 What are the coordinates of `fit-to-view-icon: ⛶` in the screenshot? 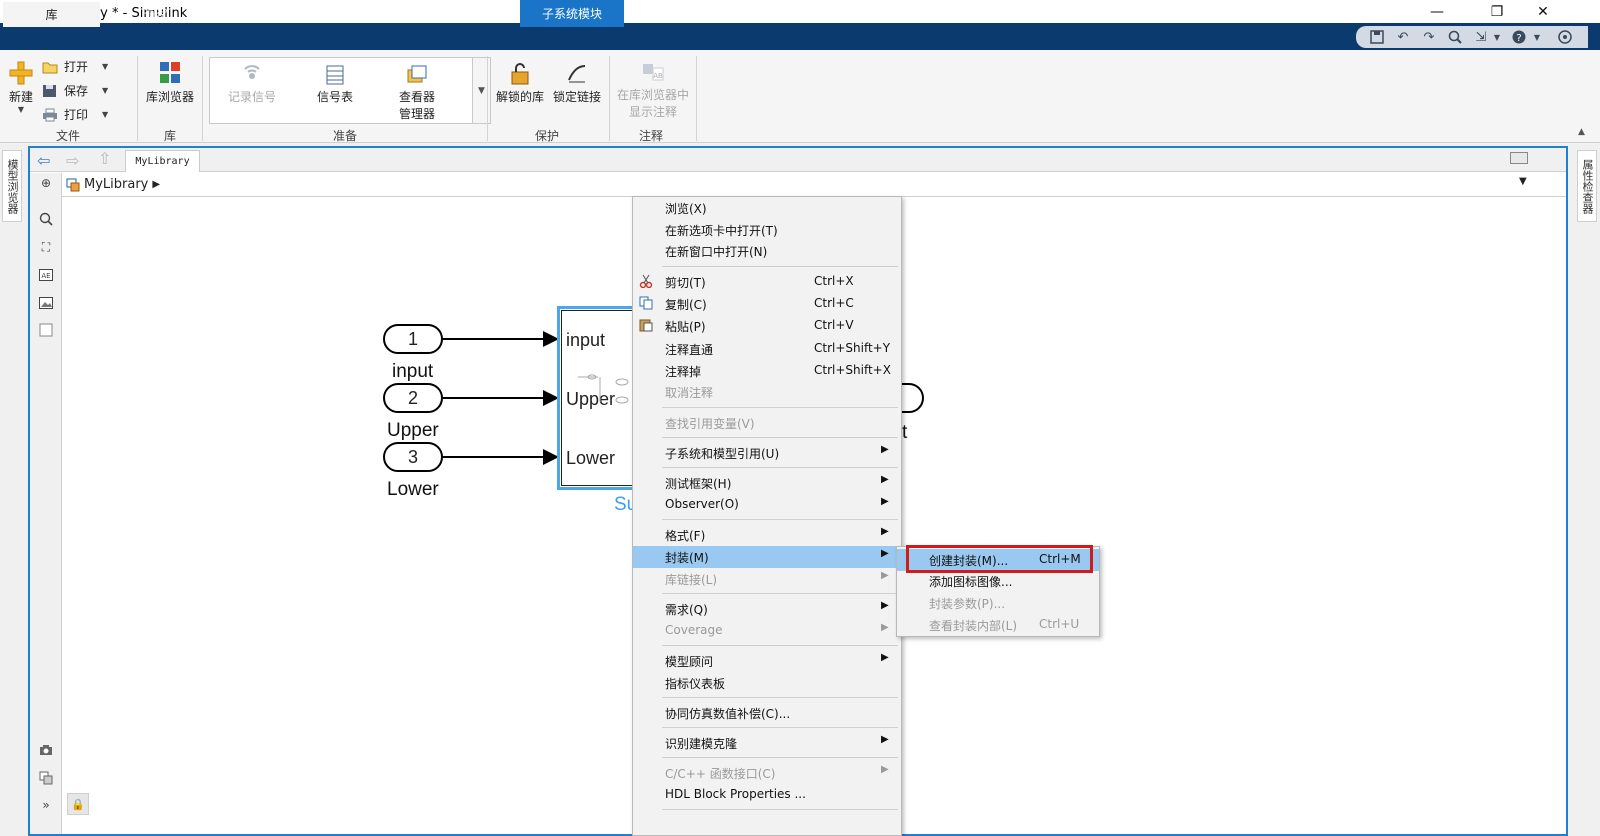 It's located at (46, 247).